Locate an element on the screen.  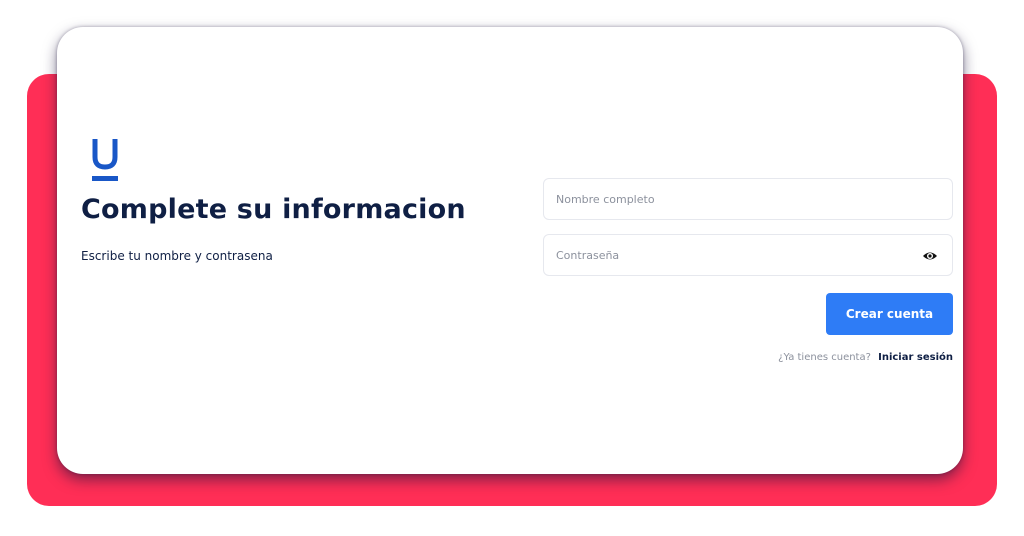
page-title: Complete su informacion is located at coordinates (273, 209).